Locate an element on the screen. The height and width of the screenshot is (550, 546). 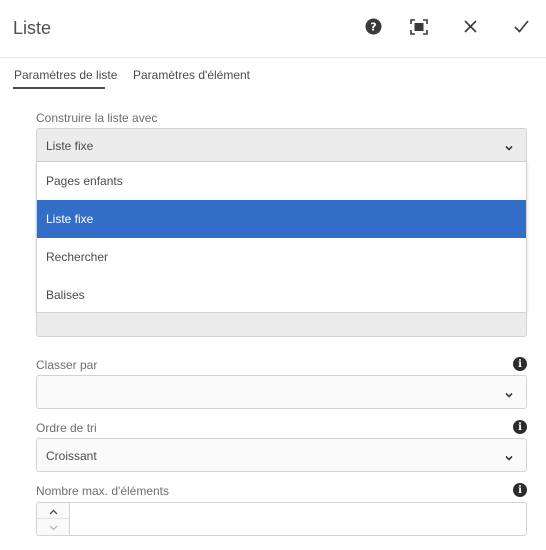
sort-order-label: Ordre de tri is located at coordinates (66, 428).